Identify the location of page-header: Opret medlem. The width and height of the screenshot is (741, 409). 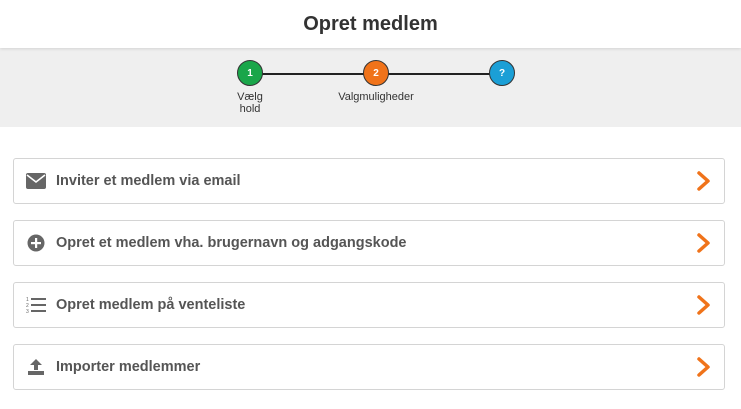
(370, 24).